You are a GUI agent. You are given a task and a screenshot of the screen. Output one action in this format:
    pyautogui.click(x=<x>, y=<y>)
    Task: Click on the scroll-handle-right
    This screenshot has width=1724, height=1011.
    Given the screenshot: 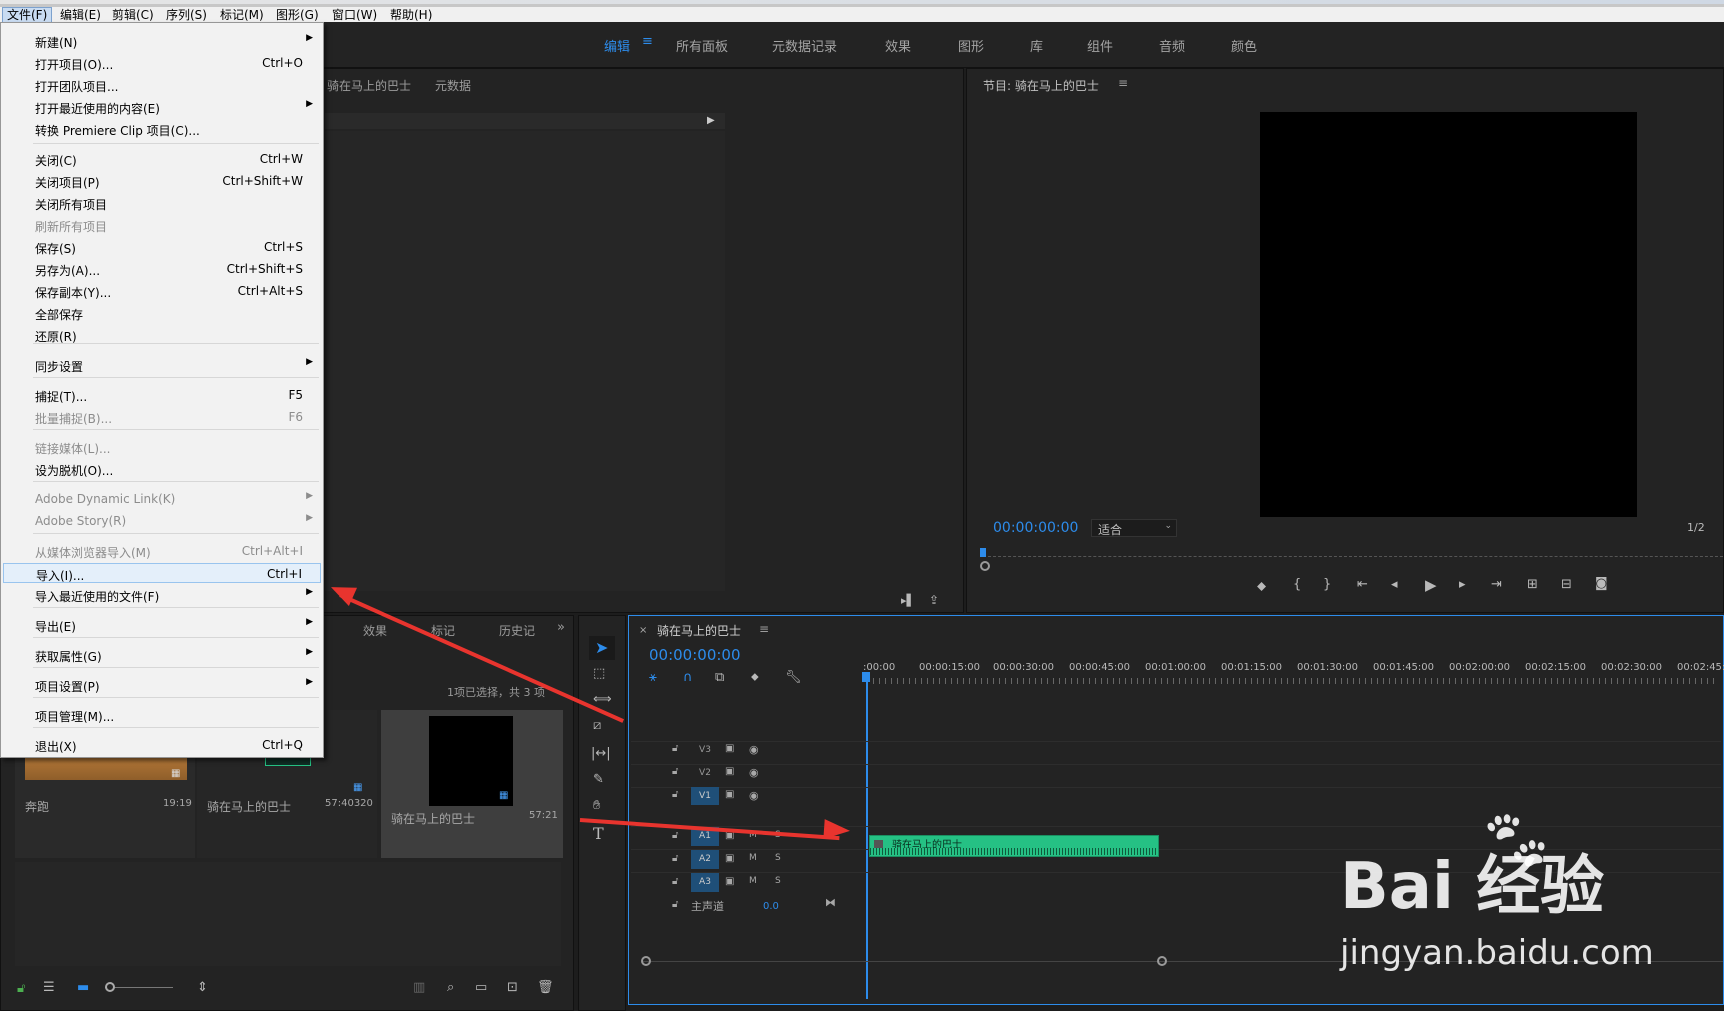 What is the action you would take?
    pyautogui.click(x=1162, y=961)
    